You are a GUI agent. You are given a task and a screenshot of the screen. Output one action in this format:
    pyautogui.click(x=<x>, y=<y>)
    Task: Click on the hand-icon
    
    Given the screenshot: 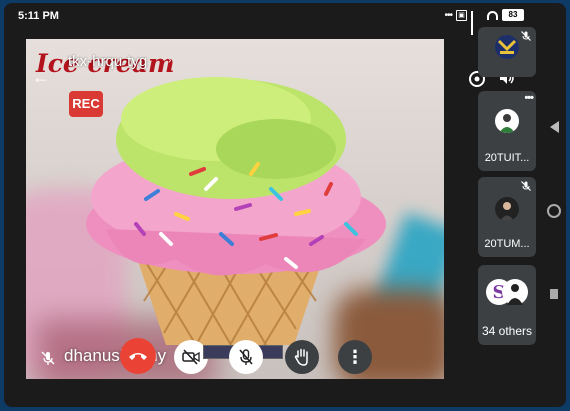 What is the action you would take?
    pyautogui.click(x=301, y=357)
    